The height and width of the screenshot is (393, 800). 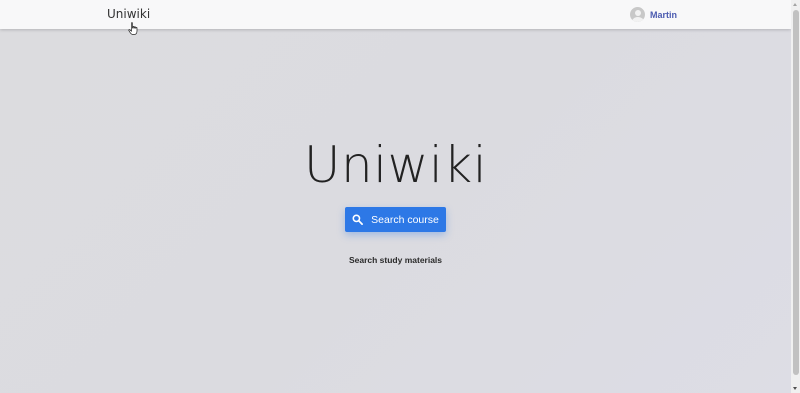 What do you see at coordinates (133, 28) in the screenshot?
I see `hand-cursor-icon` at bounding box center [133, 28].